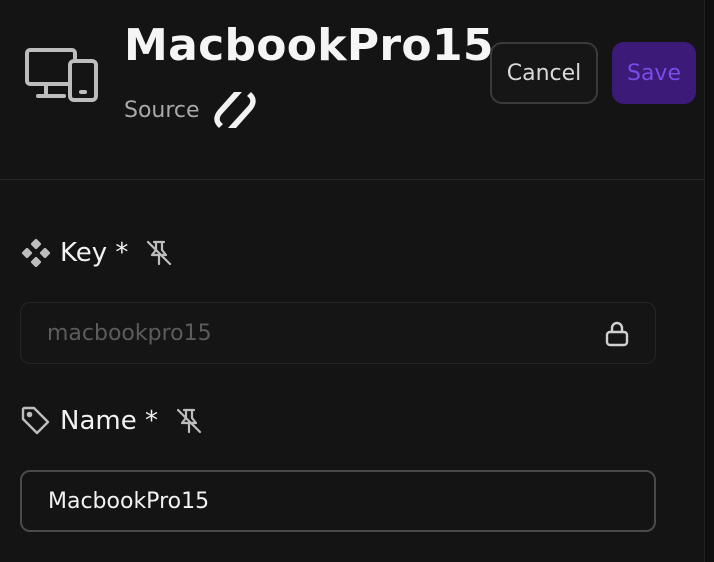  I want to click on cancel-button: Cancel, so click(544, 73).